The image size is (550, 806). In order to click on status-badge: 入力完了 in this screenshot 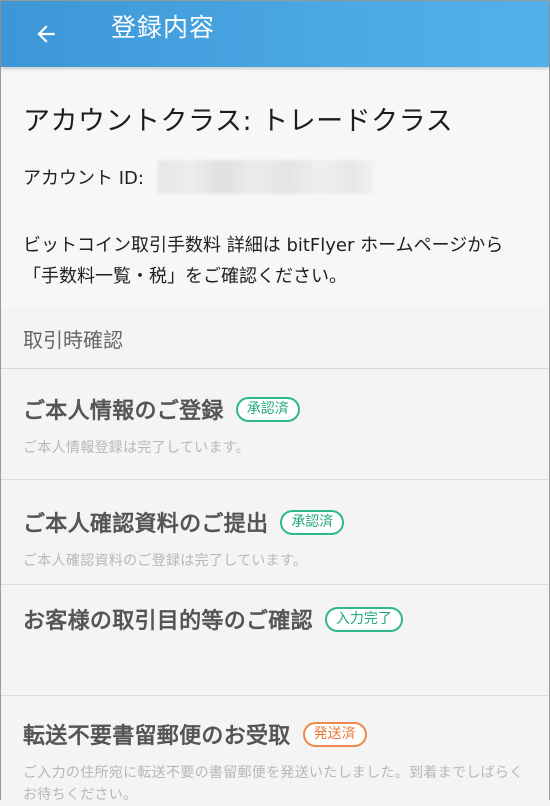, I will do `click(363, 619)`.